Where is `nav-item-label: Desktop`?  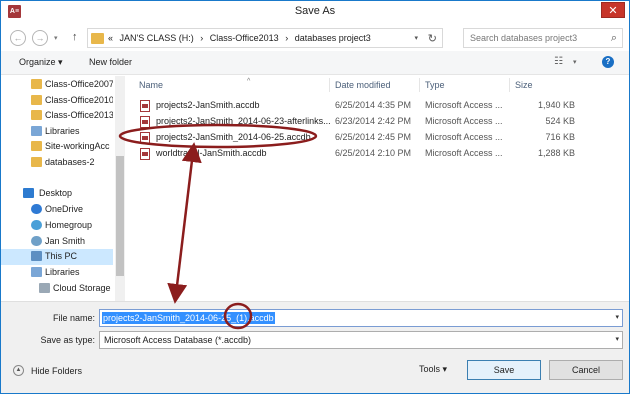
nav-item-label: Desktop is located at coordinates (56, 193).